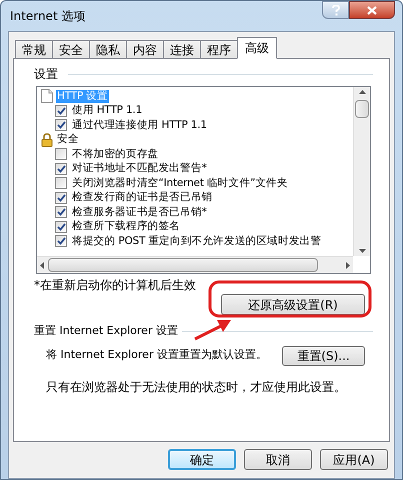 The width and height of the screenshot is (403, 480). Describe the element at coordinates (108, 49) in the screenshot. I see `tab: 隐私` at that location.